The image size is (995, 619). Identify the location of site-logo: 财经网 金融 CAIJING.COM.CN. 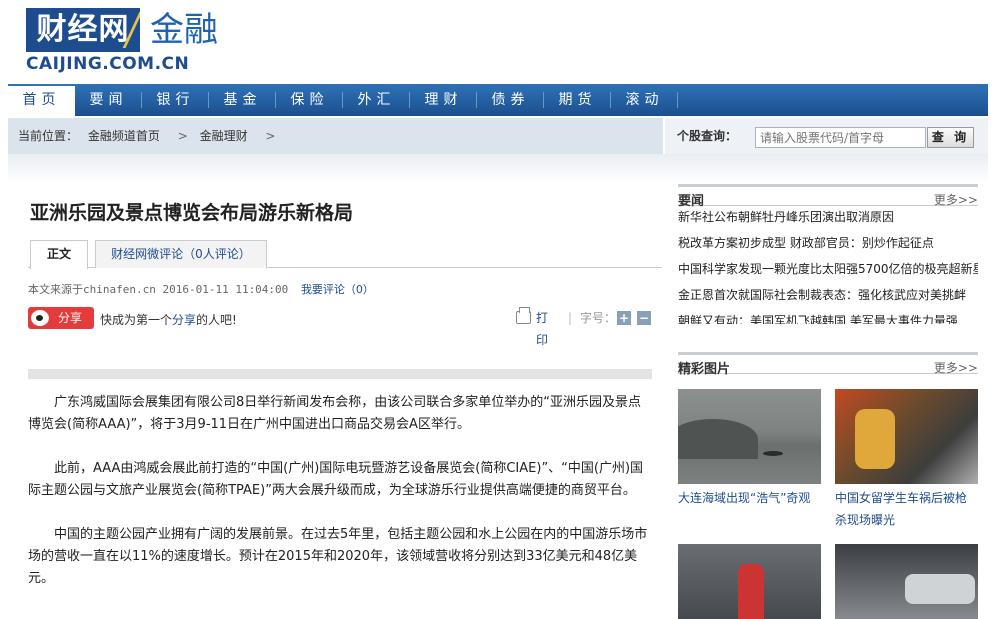
(126, 41).